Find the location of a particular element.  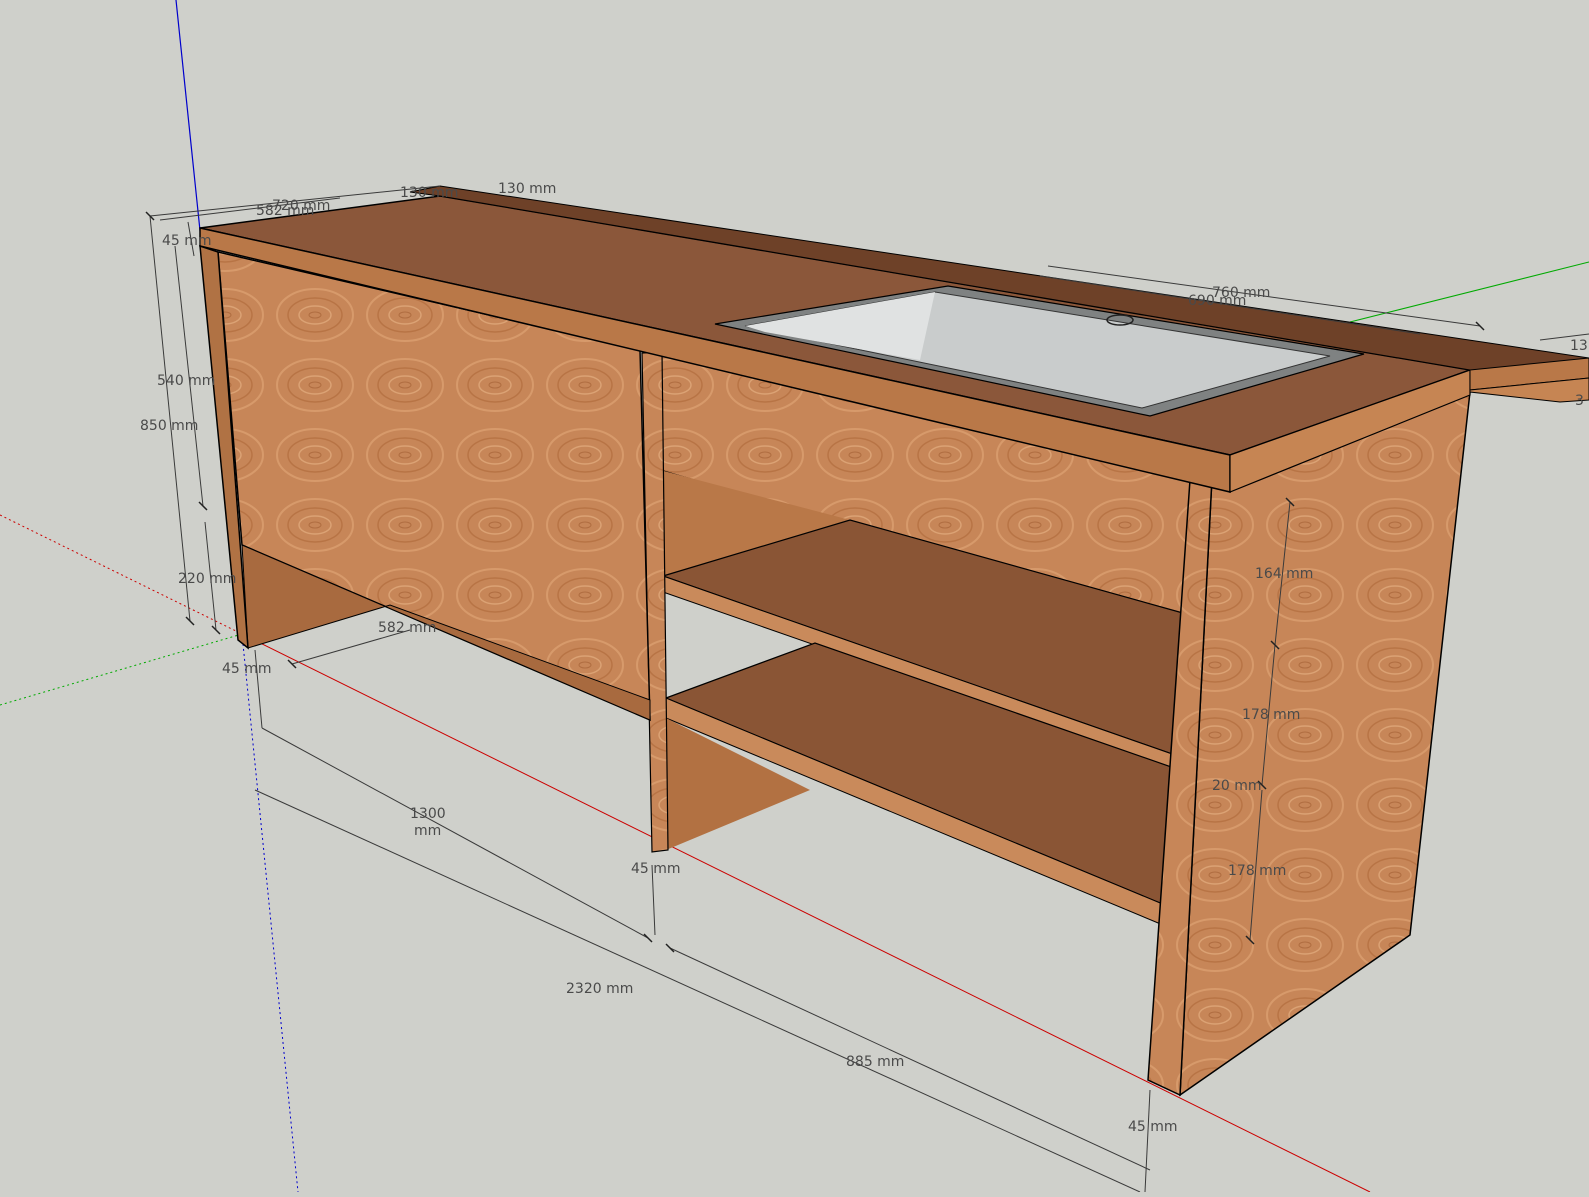

right-end-panel-side is located at coordinates (1325, 743).